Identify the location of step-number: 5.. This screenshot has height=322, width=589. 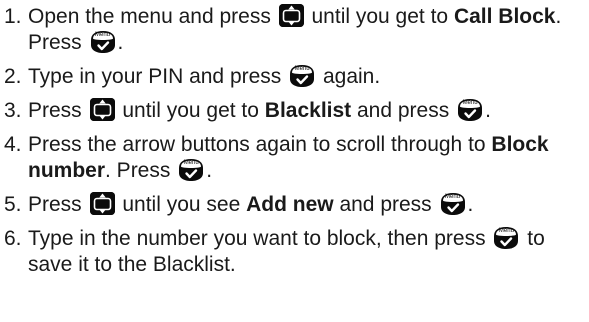
(13, 204).